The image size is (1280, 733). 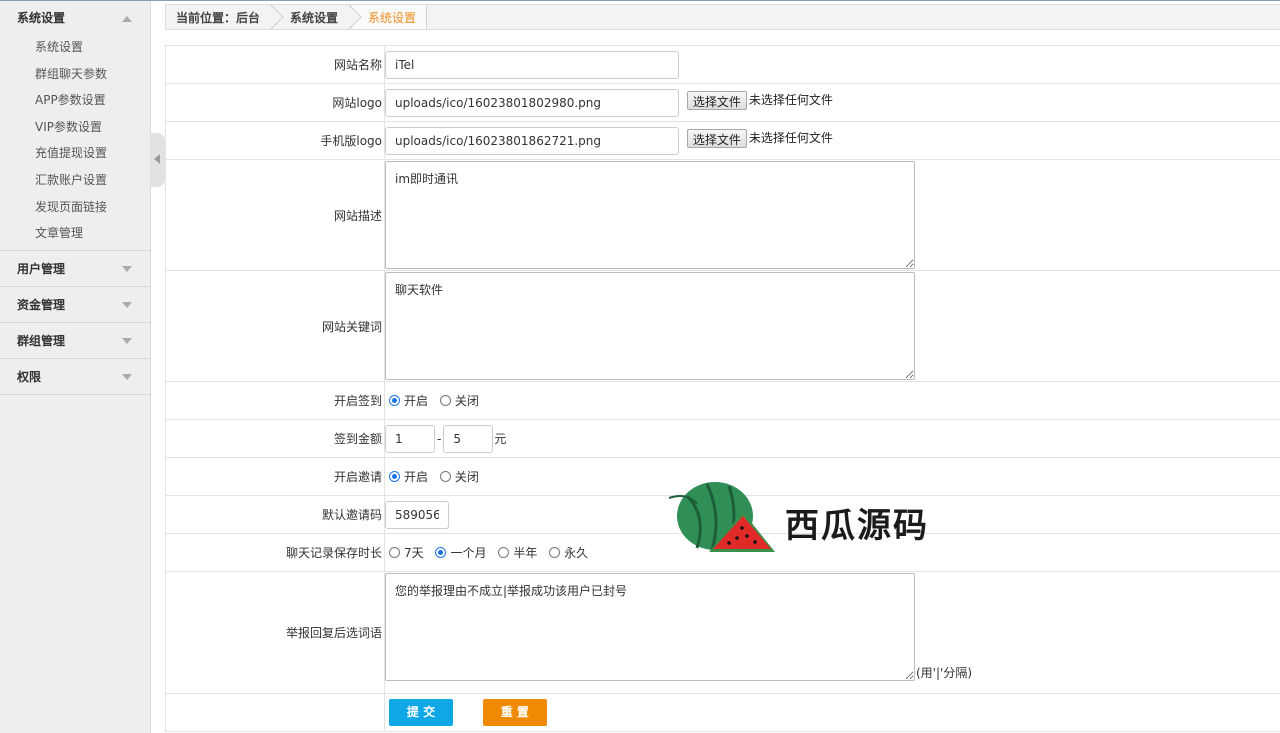 I want to click on form-row-description: 网站描述 im即时通讯, so click(x=722, y=215).